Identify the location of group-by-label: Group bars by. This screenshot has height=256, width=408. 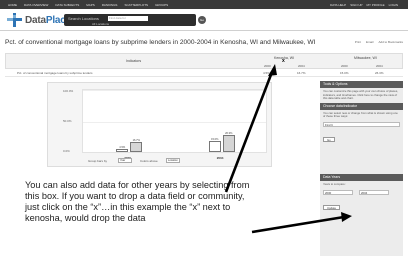
(98, 161).